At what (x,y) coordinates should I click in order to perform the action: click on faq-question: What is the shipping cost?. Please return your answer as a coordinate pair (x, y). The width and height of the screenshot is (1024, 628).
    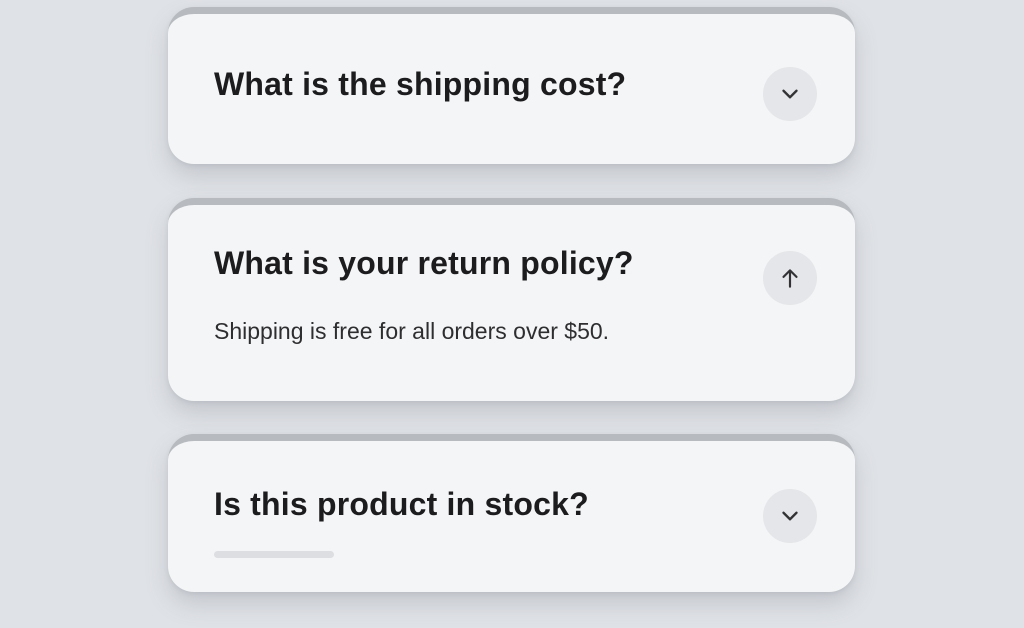
    Looking at the image, I should click on (420, 84).